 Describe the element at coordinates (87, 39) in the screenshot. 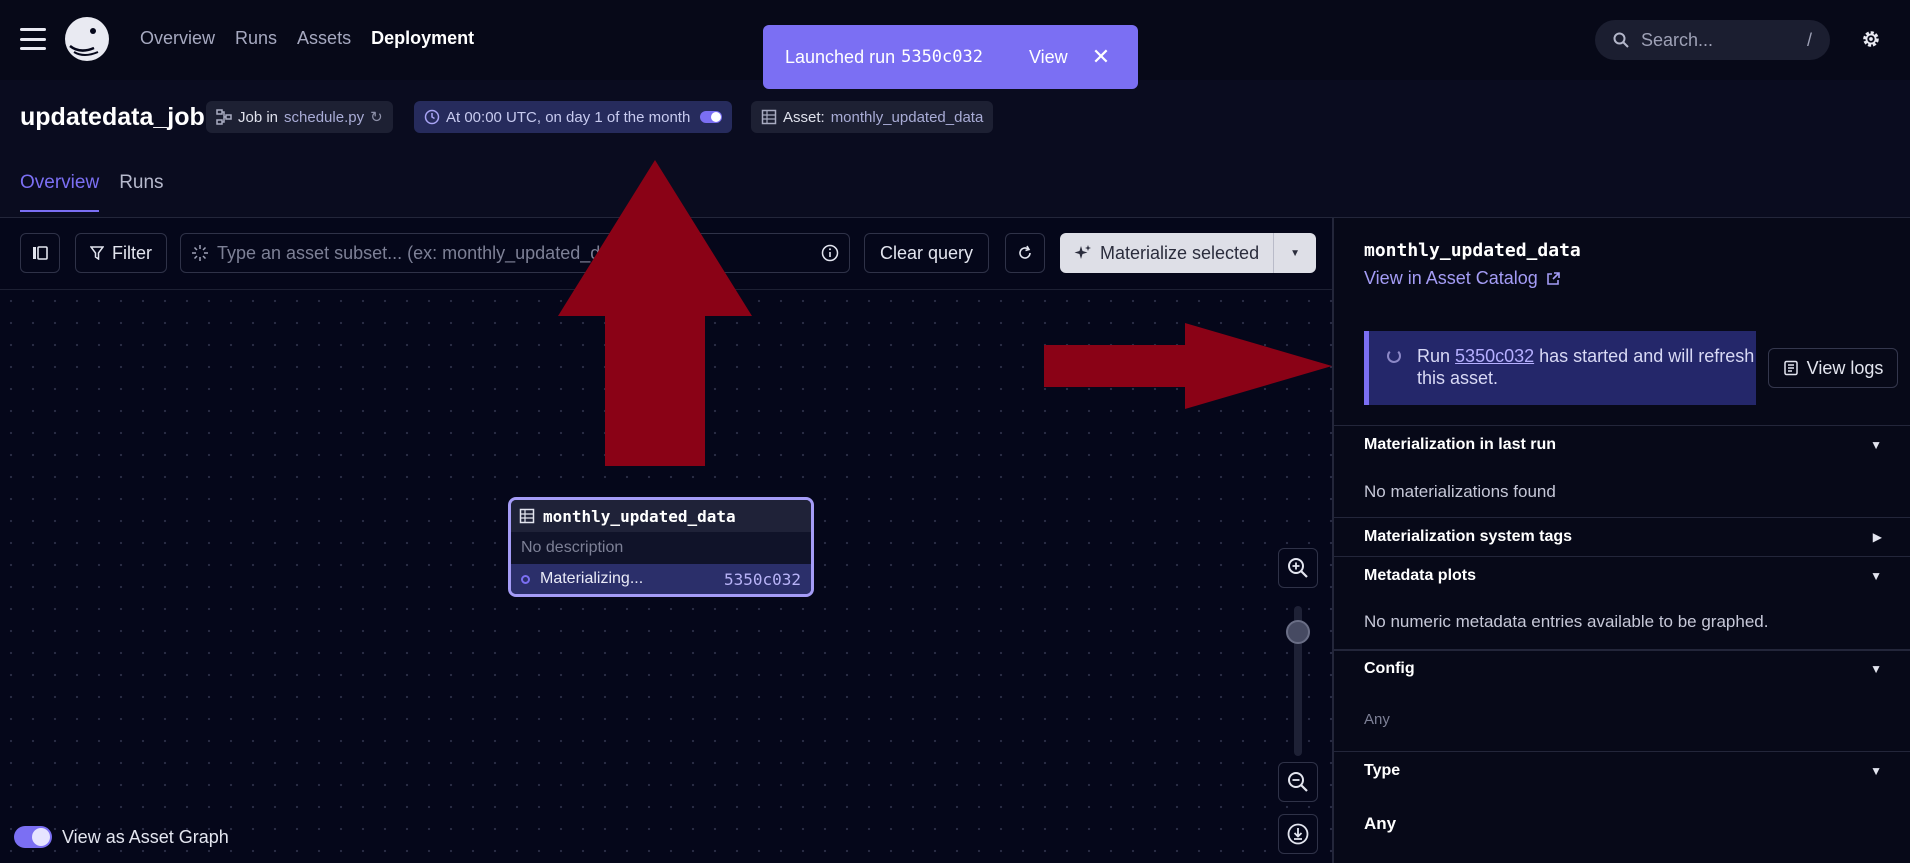

I see `dagster-logo-icon` at that location.